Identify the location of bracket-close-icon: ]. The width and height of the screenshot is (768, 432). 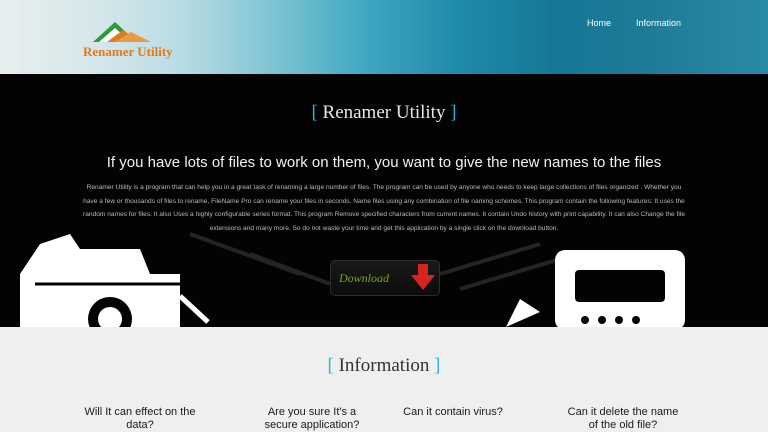
(437, 365).